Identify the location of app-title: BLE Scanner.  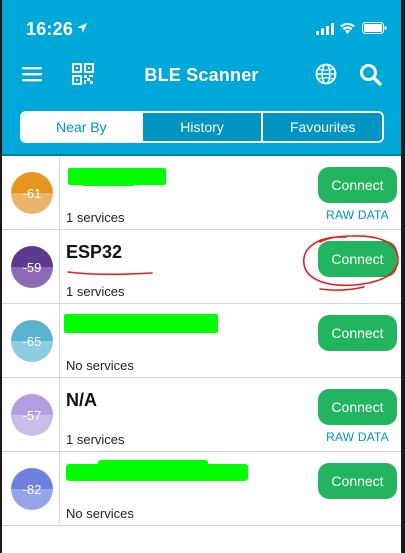
(201, 75).